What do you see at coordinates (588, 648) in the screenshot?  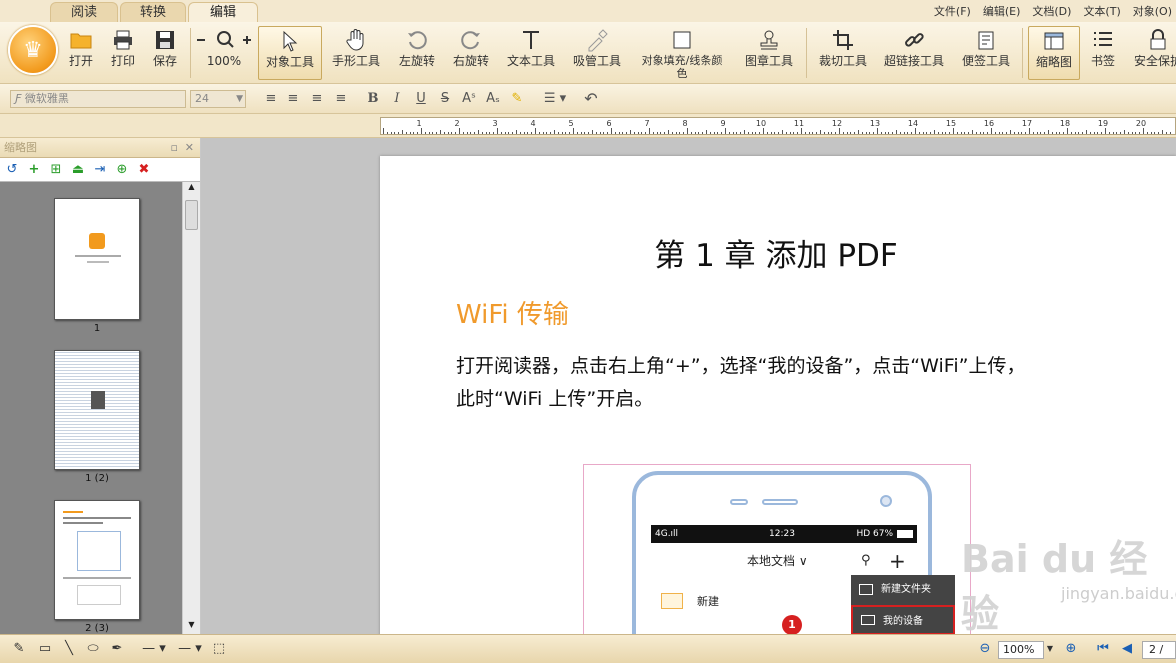 I see `bottom-toolbar: ✎ ▭ ╲ ⬭ ✒ — ▾ — ▾ ⬚ ⊖ 100% ▼ ⊕ ⏮ ◀ 2 /` at bounding box center [588, 648].